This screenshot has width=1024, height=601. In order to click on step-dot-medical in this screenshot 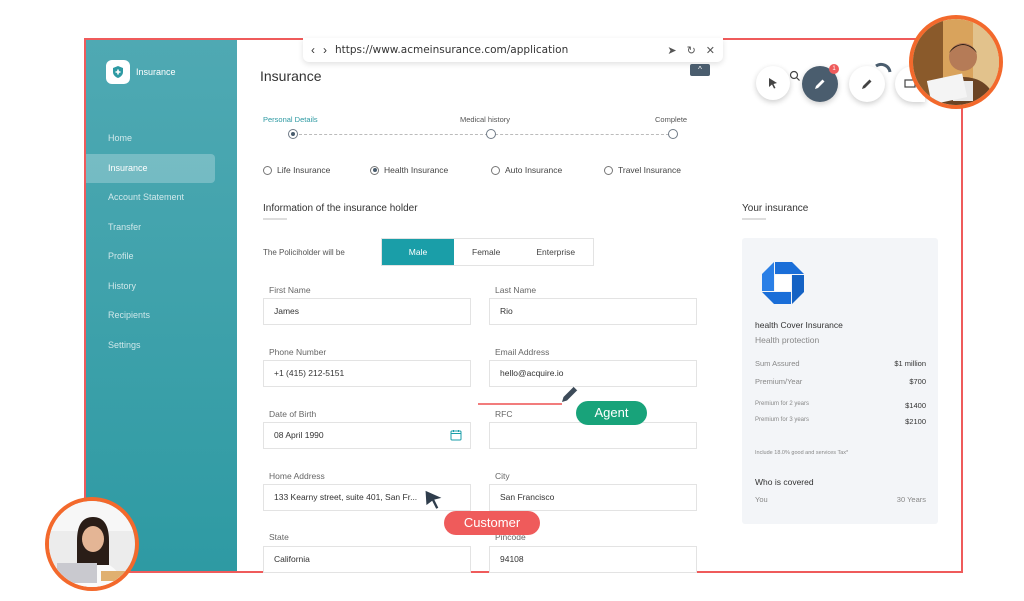, I will do `click(491, 134)`.